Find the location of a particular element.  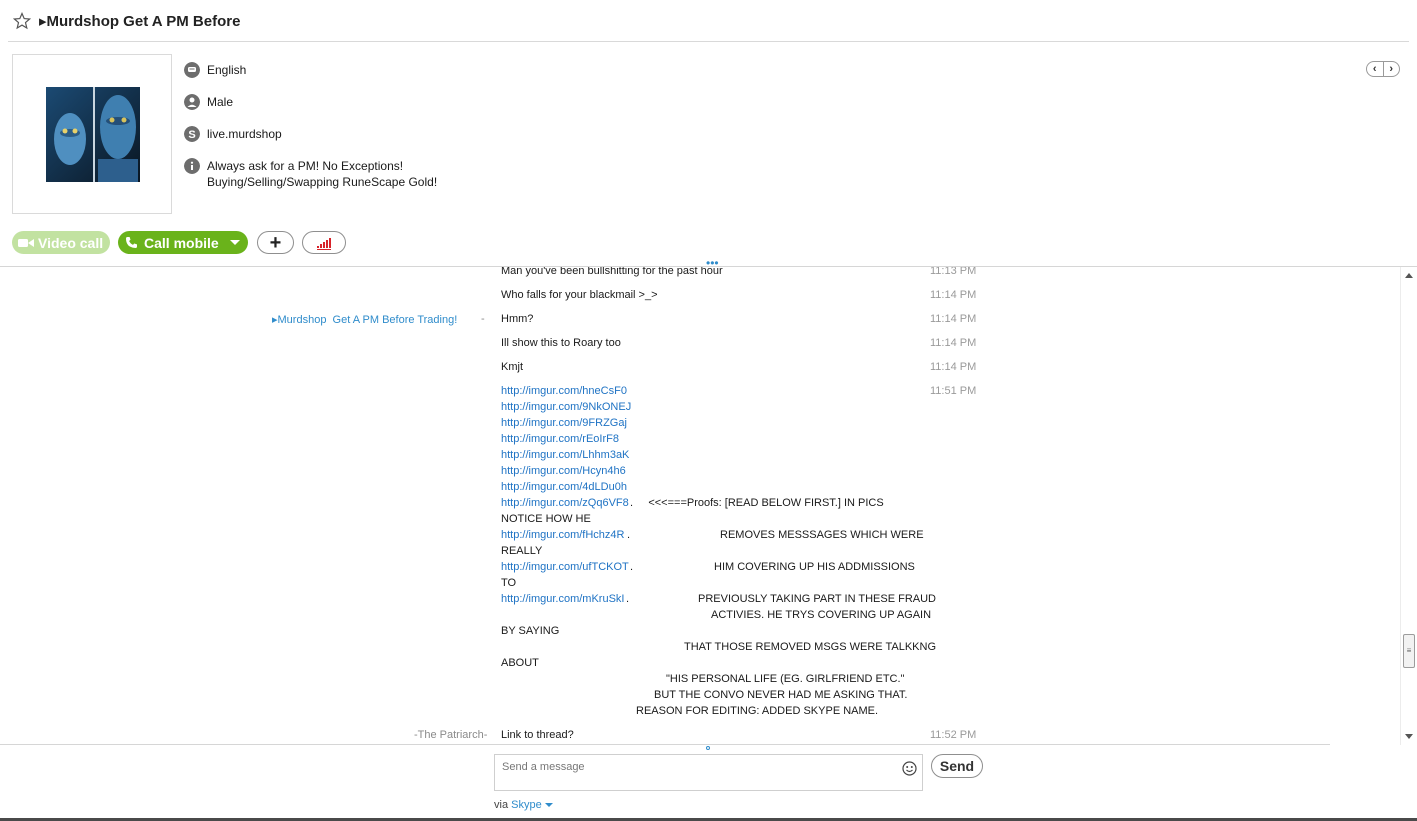

message-text: Ill show this to Roary too is located at coordinates (561, 343).